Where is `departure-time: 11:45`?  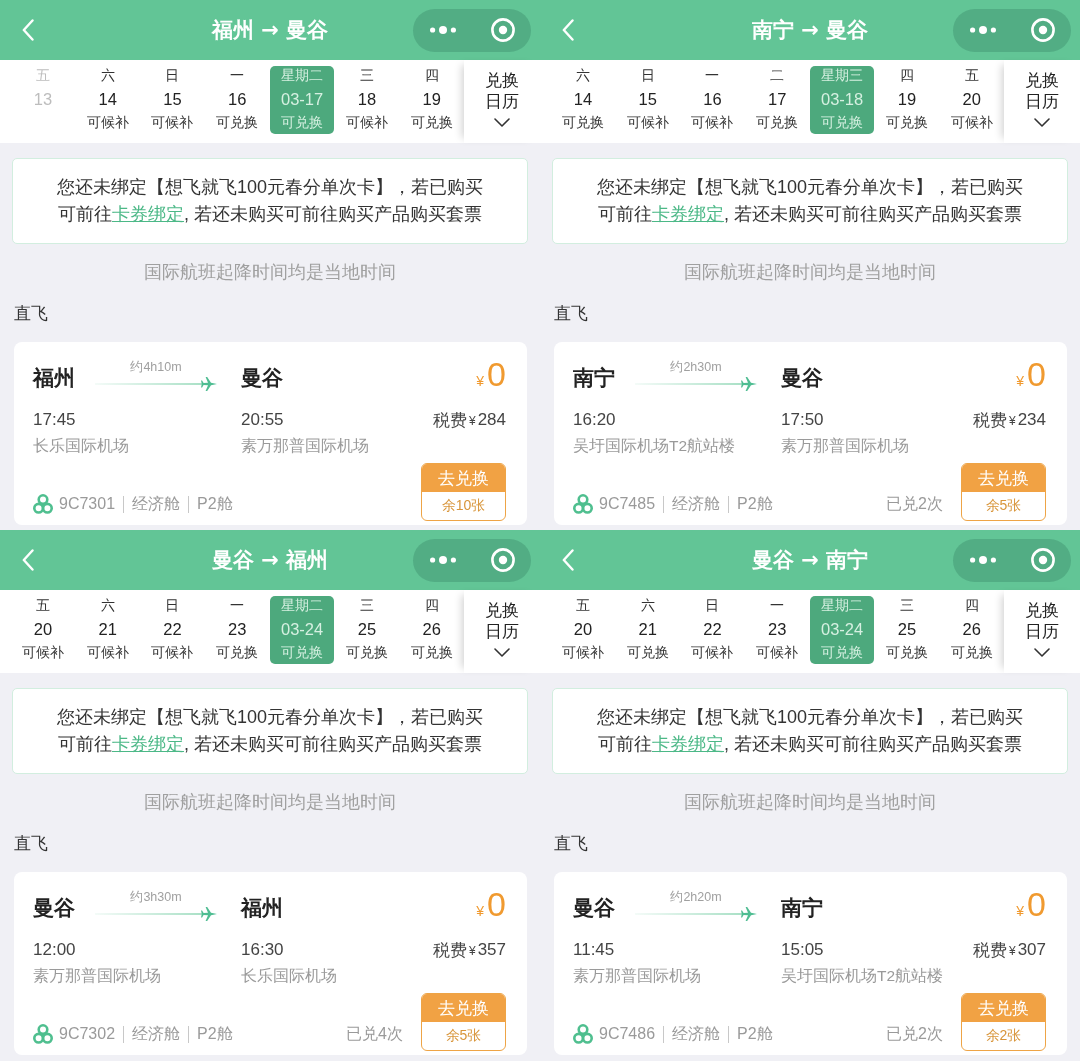
departure-time: 11:45 is located at coordinates (594, 949).